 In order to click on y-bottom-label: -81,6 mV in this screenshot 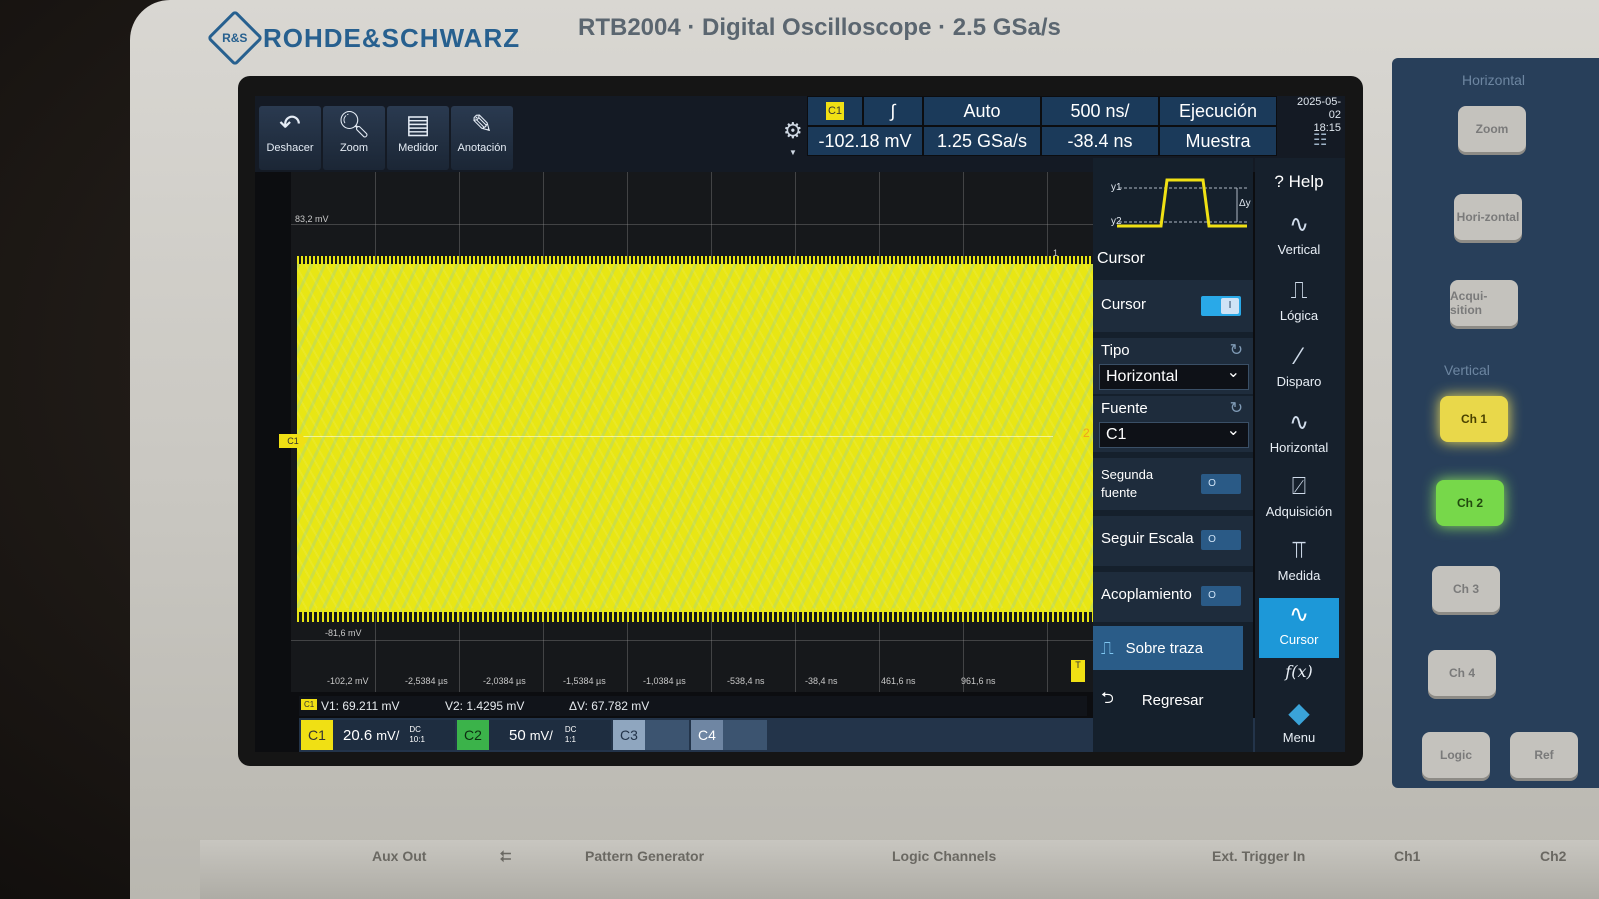, I will do `click(343, 633)`.